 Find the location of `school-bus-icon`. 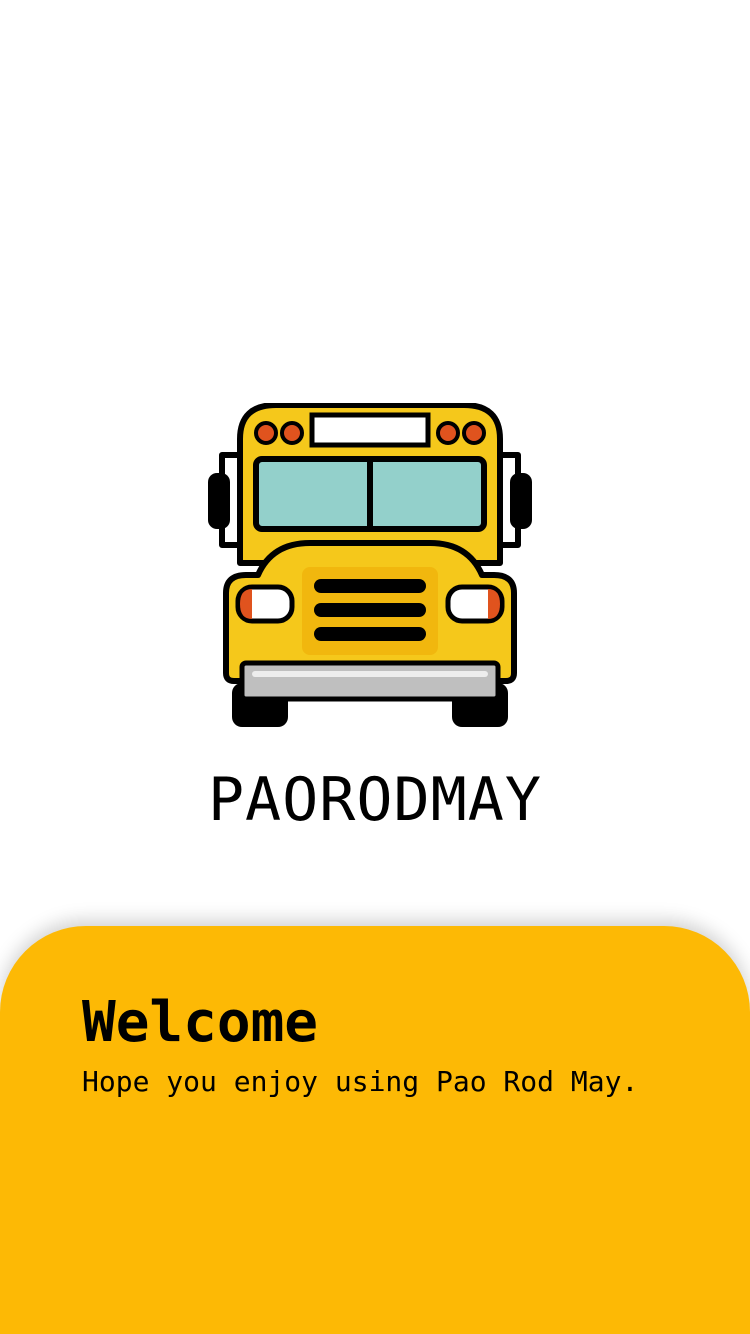

school-bus-icon is located at coordinates (370, 565).